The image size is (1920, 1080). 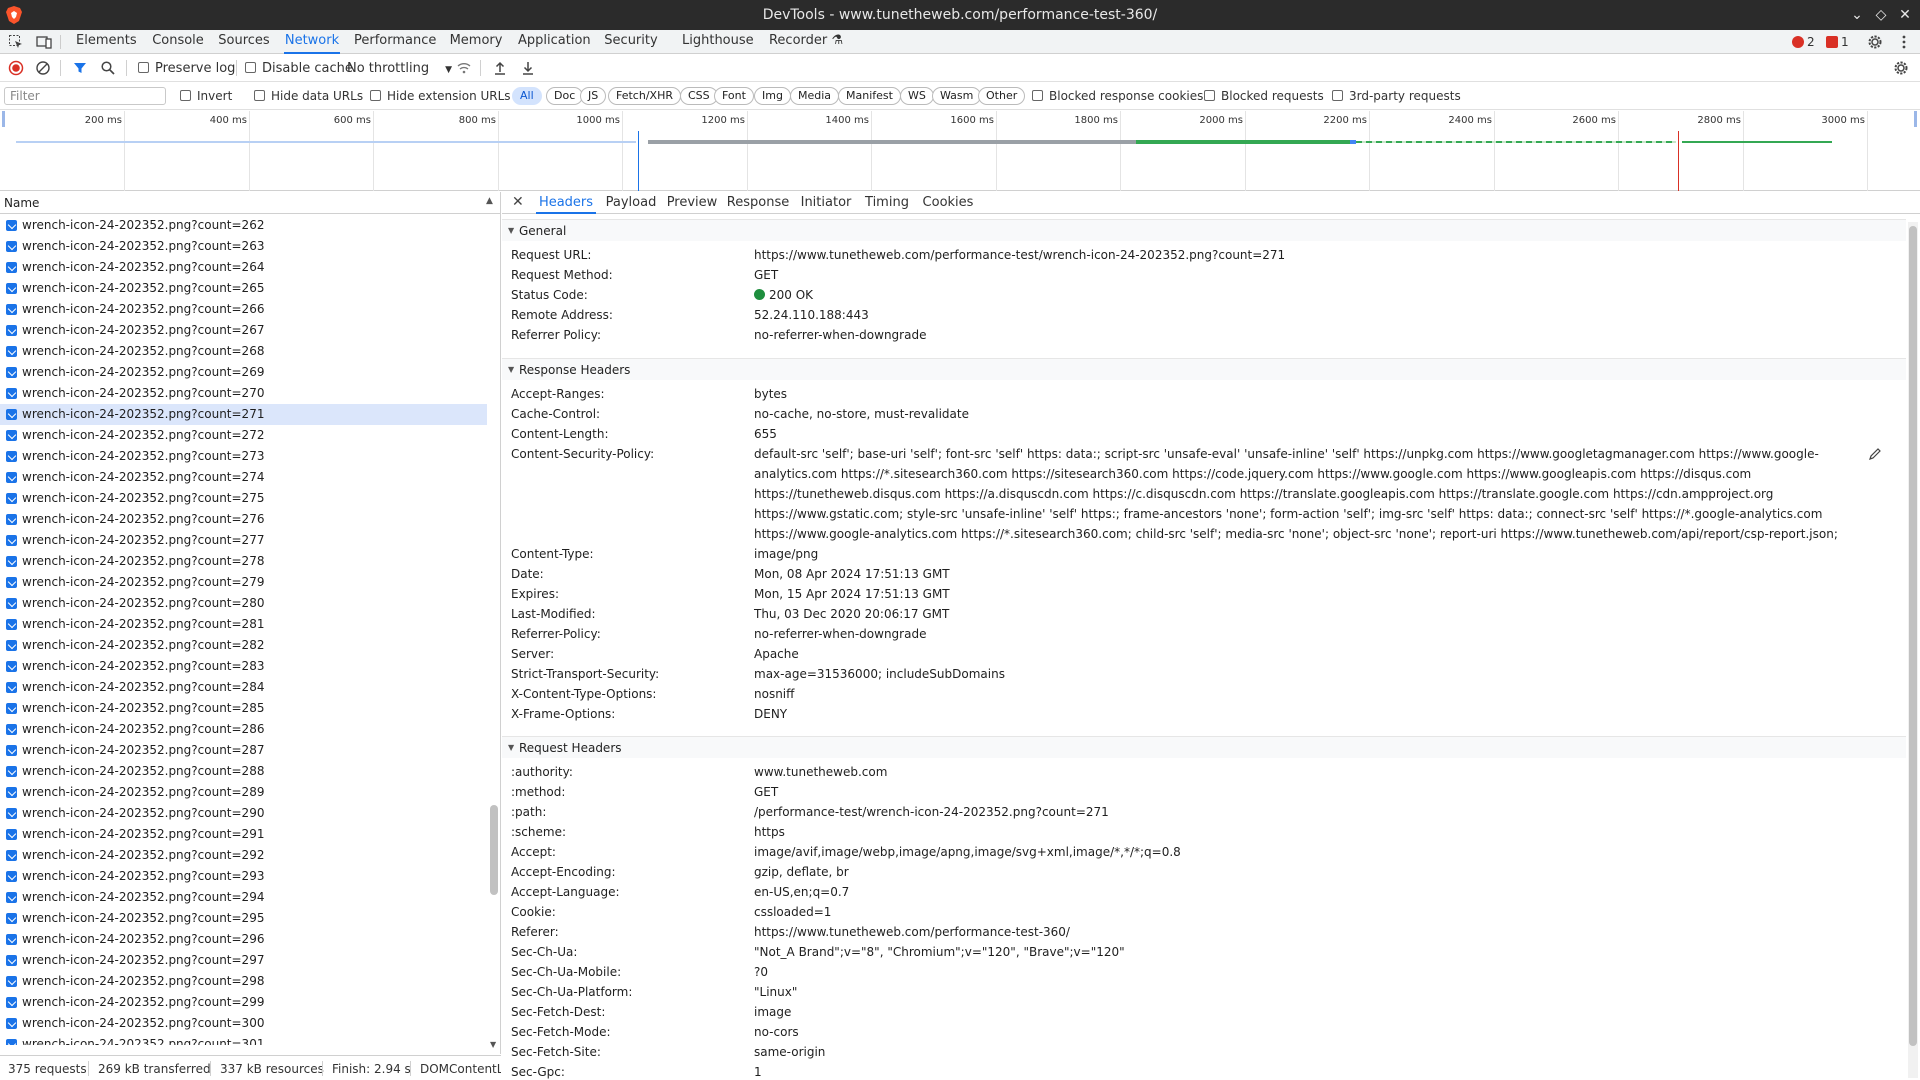 I want to click on request-row: wrench-icon-24-202352.png?count=269, so click(x=243, y=372).